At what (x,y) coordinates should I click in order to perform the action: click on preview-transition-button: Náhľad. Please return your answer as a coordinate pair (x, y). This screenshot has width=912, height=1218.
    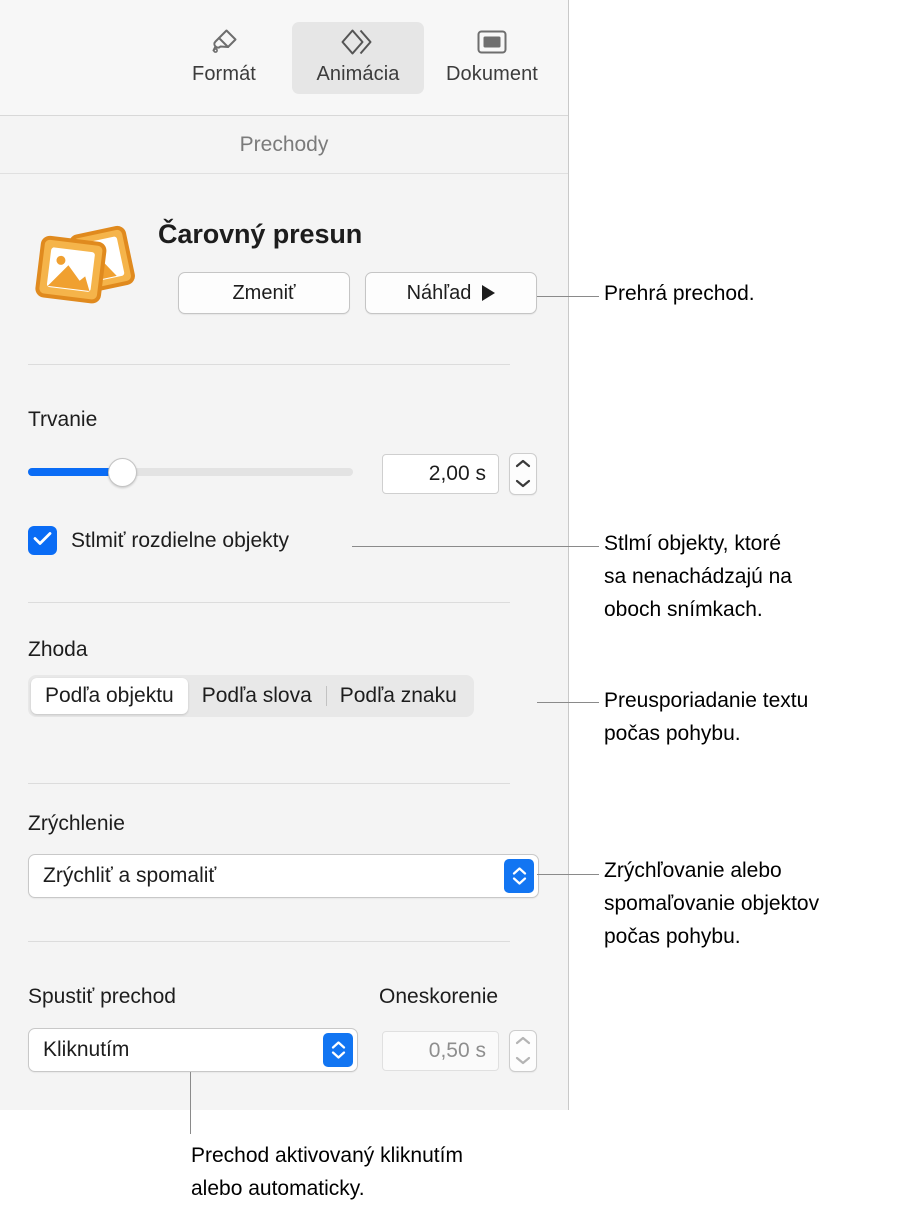
    Looking at the image, I should click on (451, 293).